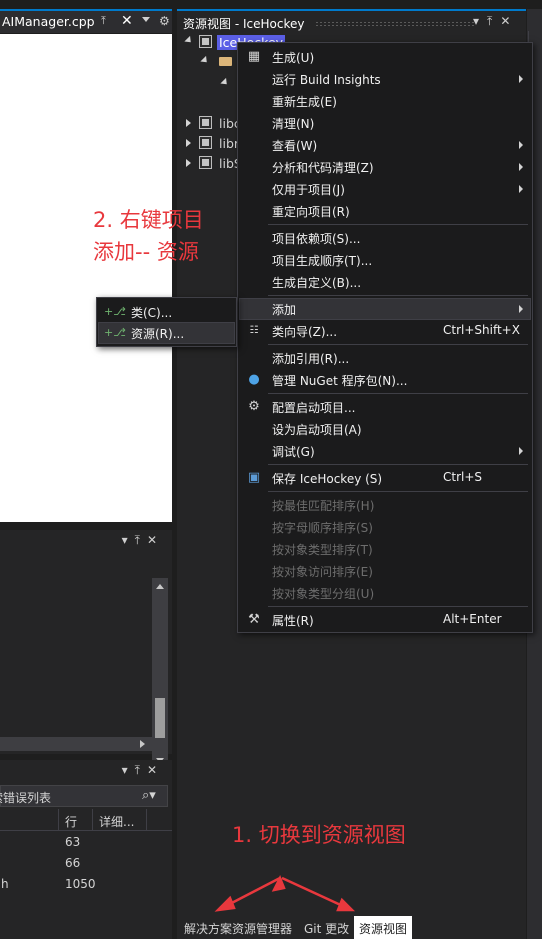 This screenshot has width=542, height=939. I want to click on menu-item-shortcut: Ctrl+S, so click(463, 477).